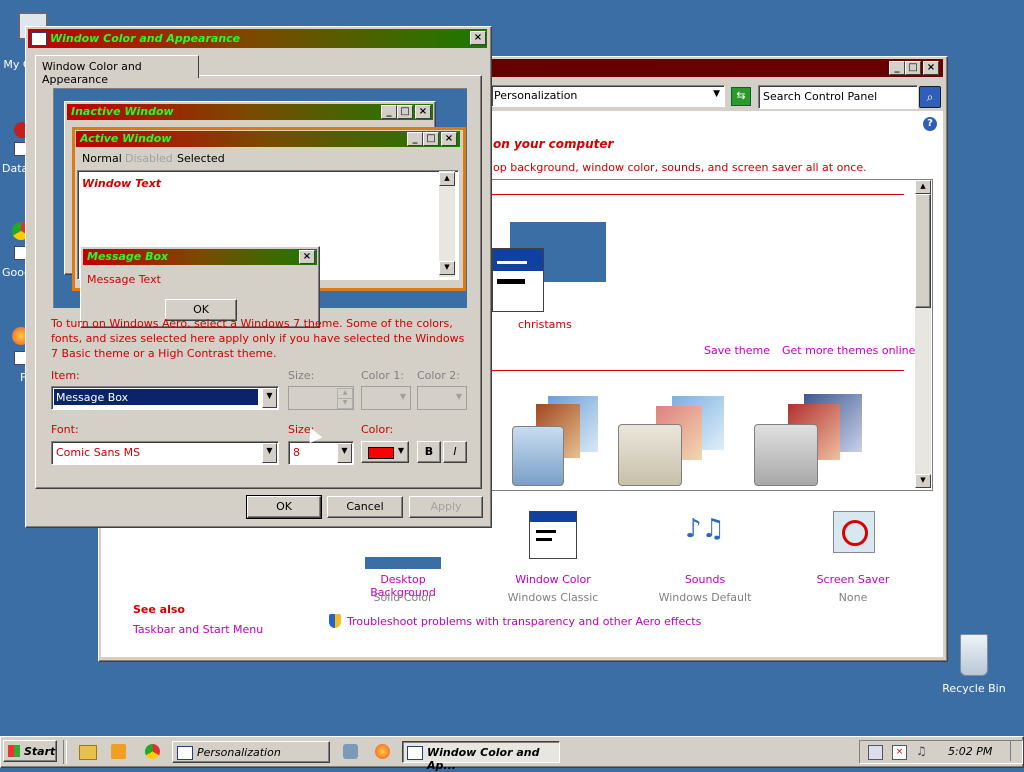 The image size is (1024, 772). Describe the element at coordinates (250, 112) in the screenshot. I see `preview-inactive-titlebar: Inactive Window` at that location.